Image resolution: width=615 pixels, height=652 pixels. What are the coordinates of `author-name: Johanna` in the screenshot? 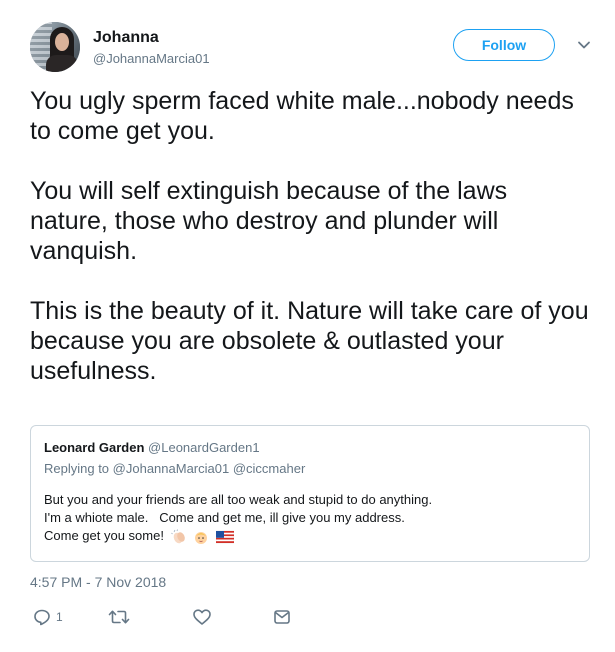 It's located at (126, 38).